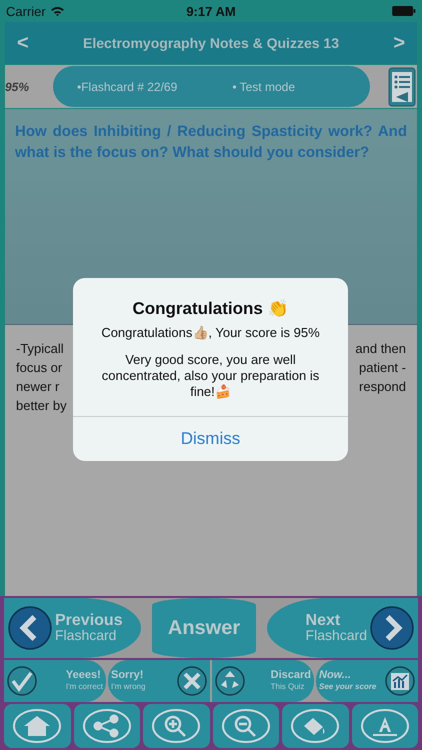  I want to click on dialog-message: Congratulations👍🏼, Your score is 95%, so click(210, 332).